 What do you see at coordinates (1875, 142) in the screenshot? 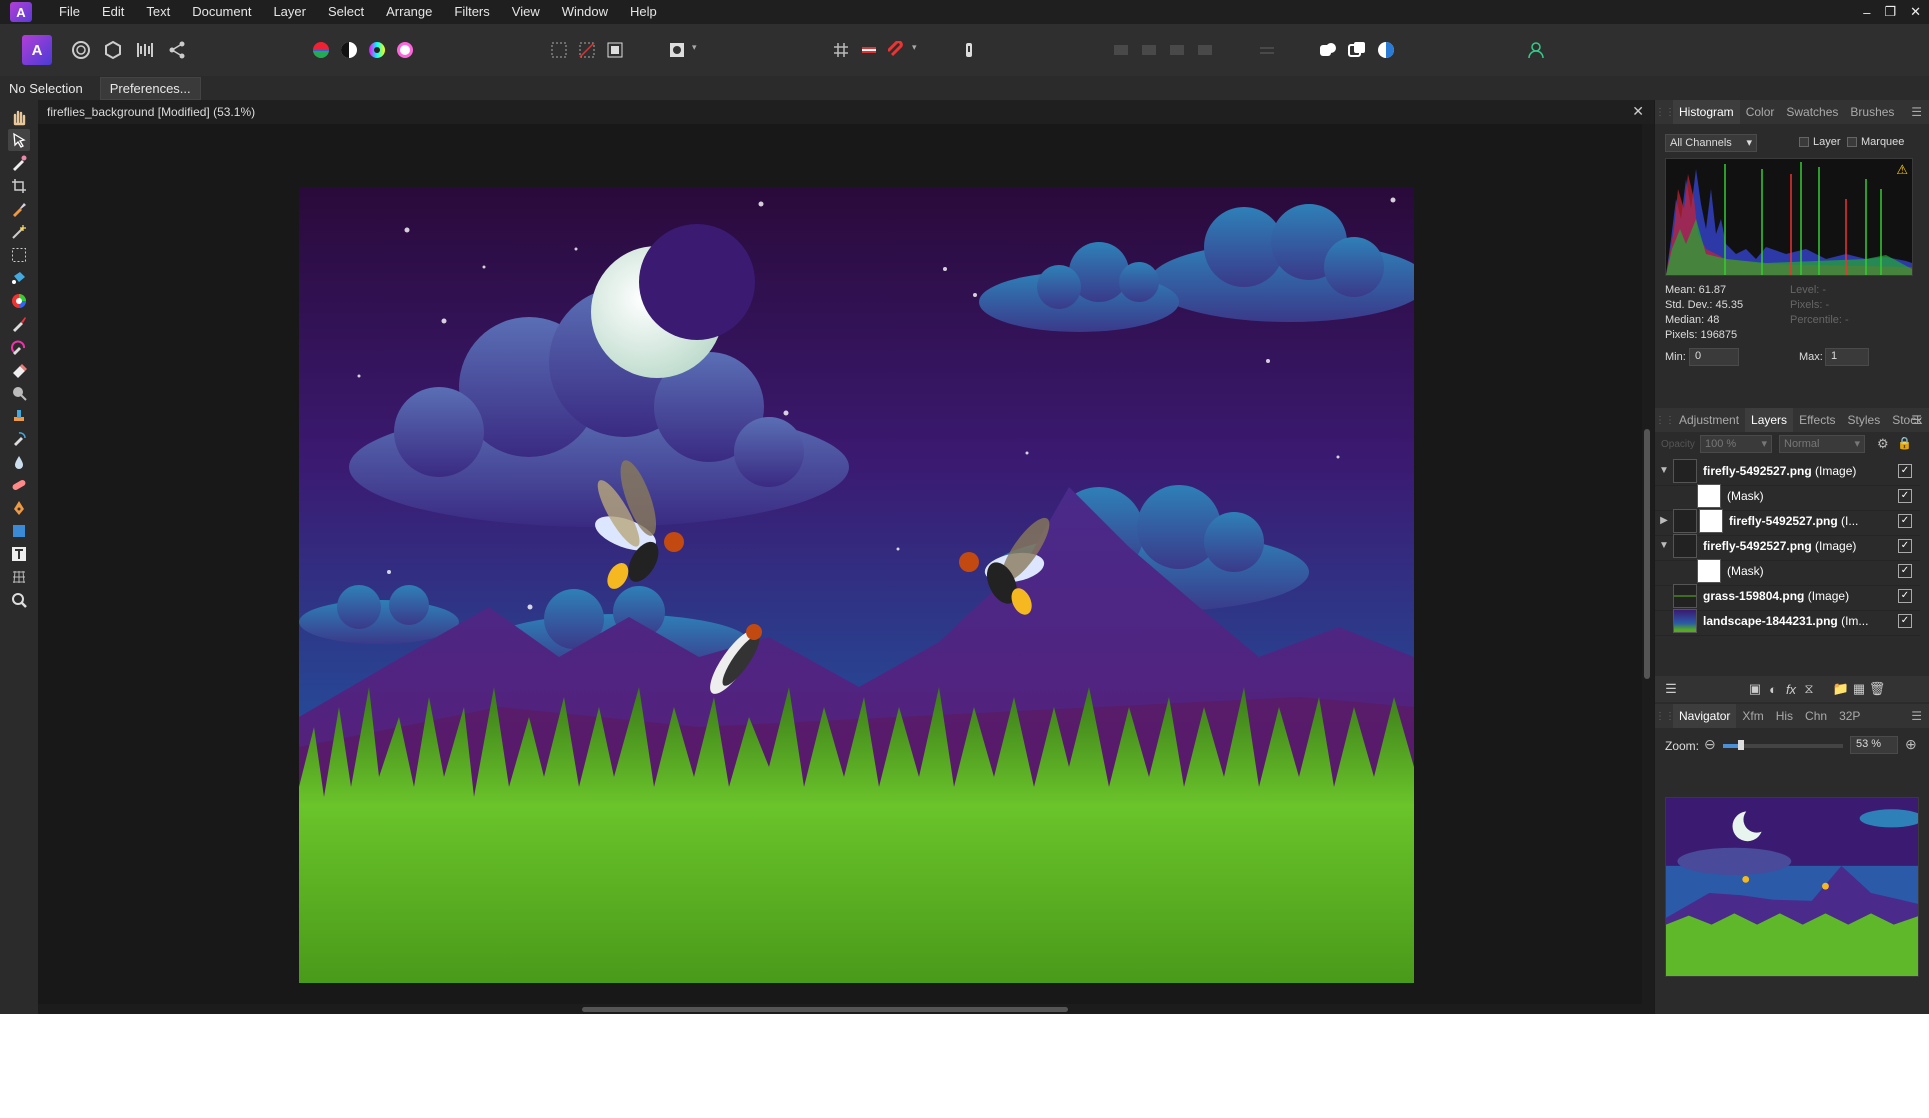
I see `marquee-checkbox: Marquee` at bounding box center [1875, 142].